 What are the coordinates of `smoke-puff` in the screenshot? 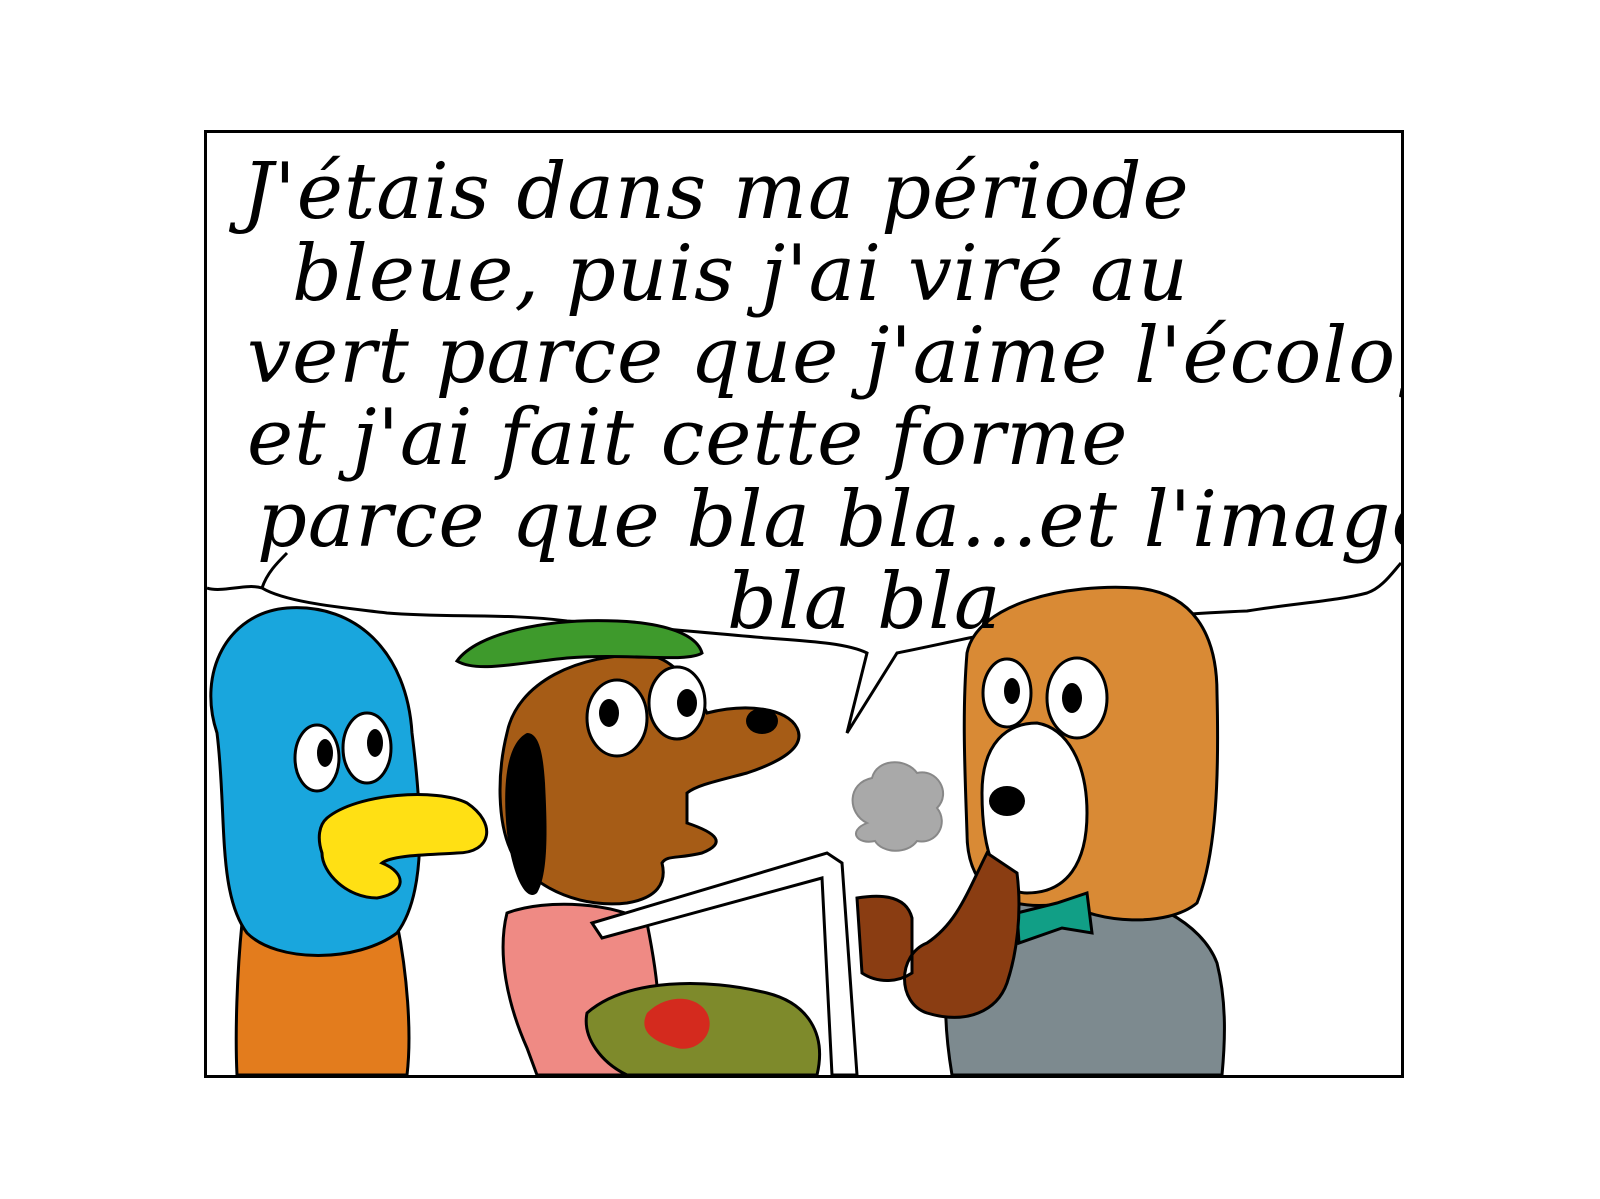 It's located at (897, 806).